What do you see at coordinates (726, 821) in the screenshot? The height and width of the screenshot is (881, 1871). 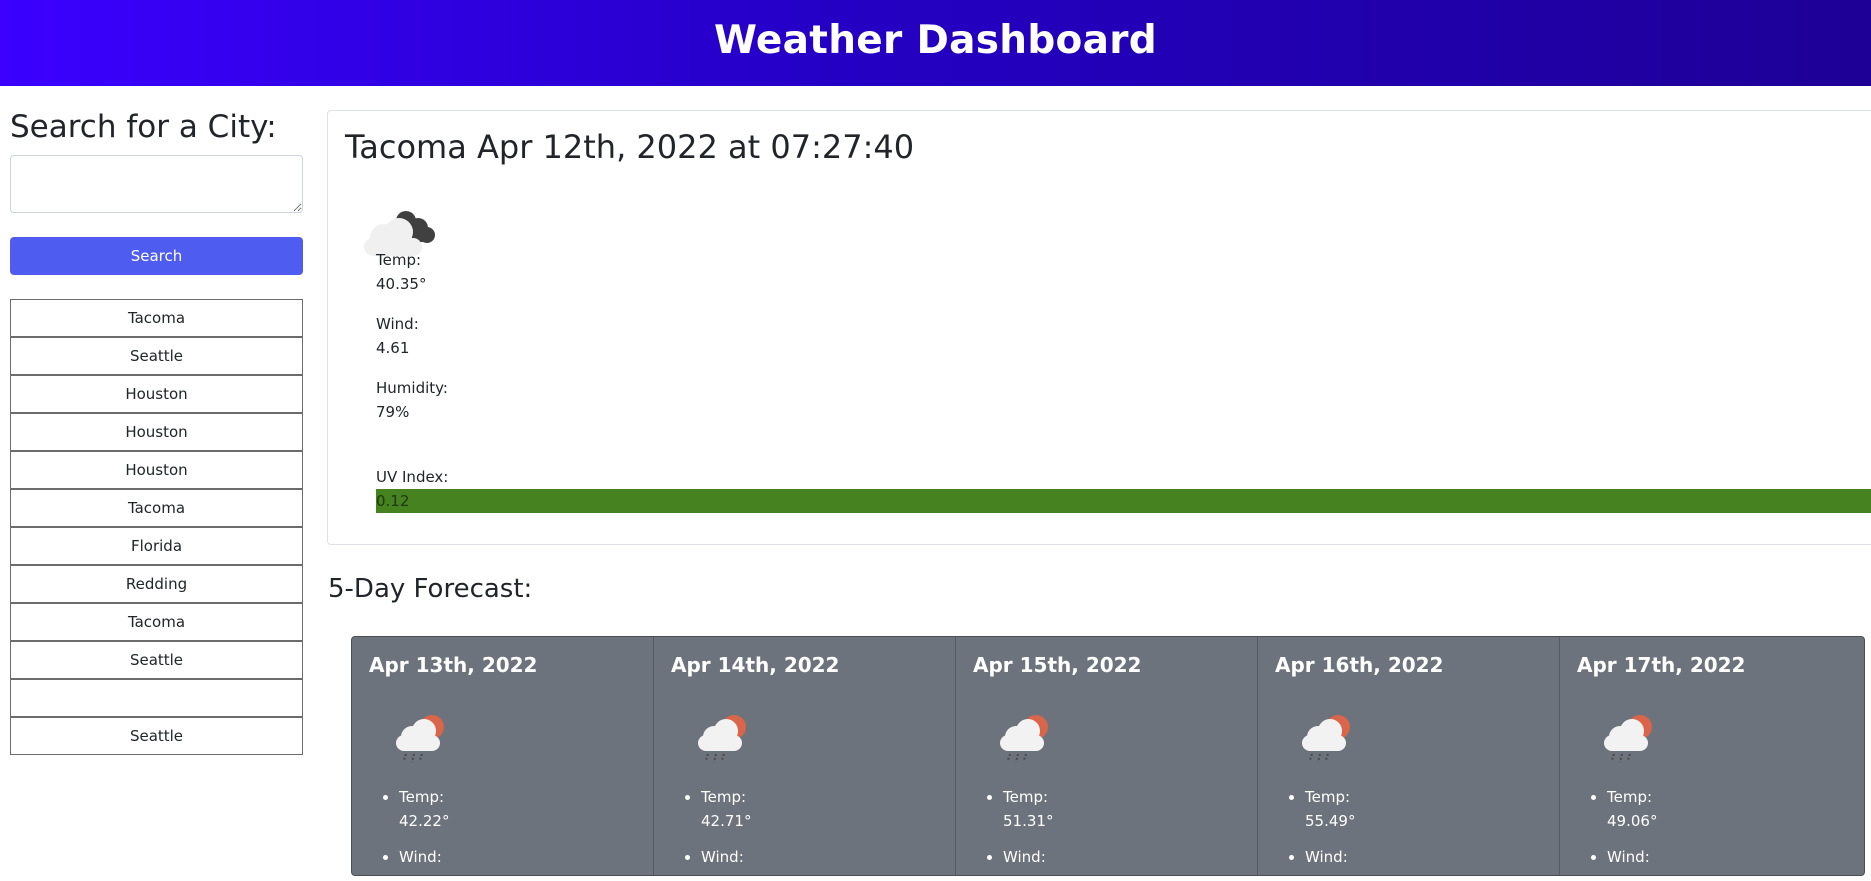 I see `forecast-temp-value: 42.71°` at bounding box center [726, 821].